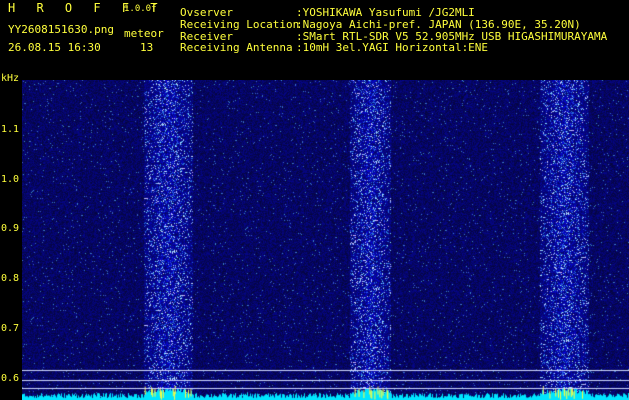 The image size is (629, 400). I want to click on y-tick-label: 0.9, so click(10, 228).